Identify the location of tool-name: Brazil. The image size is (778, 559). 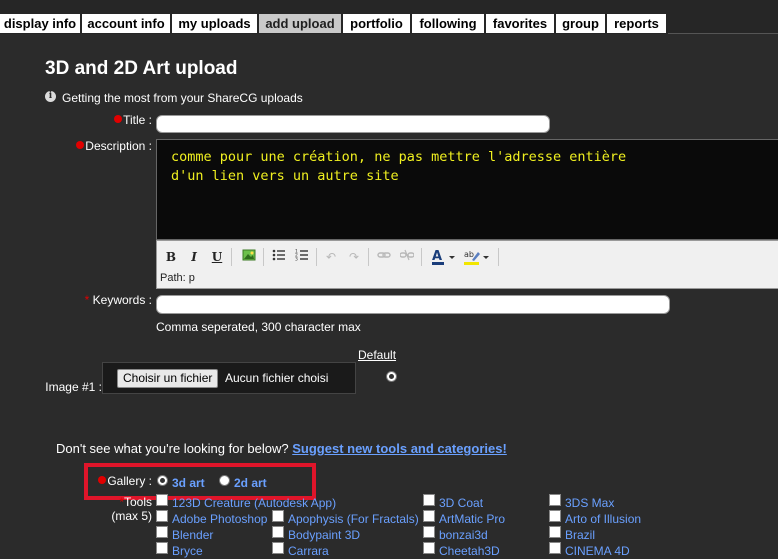
(580, 535).